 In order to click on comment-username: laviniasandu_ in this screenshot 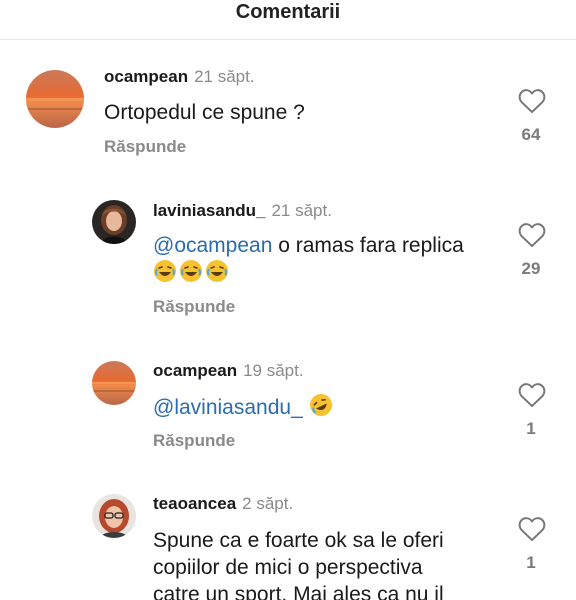, I will do `click(209, 210)`.